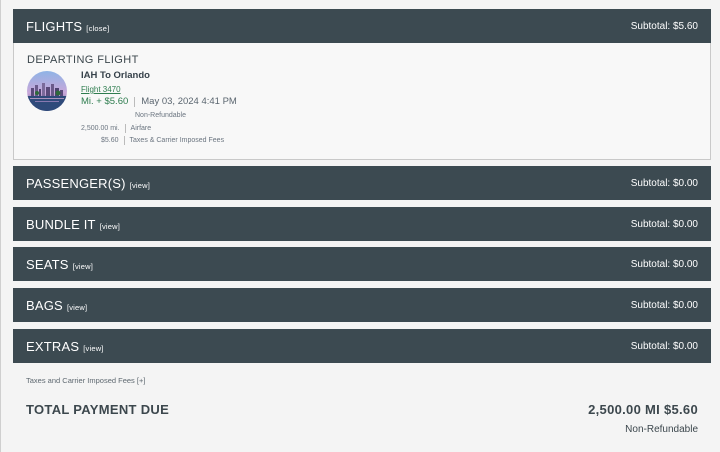 Image resolution: width=720 pixels, height=452 pixels. What do you see at coordinates (115, 75) in the screenshot?
I see `flight-route: IAH To Orlando` at bounding box center [115, 75].